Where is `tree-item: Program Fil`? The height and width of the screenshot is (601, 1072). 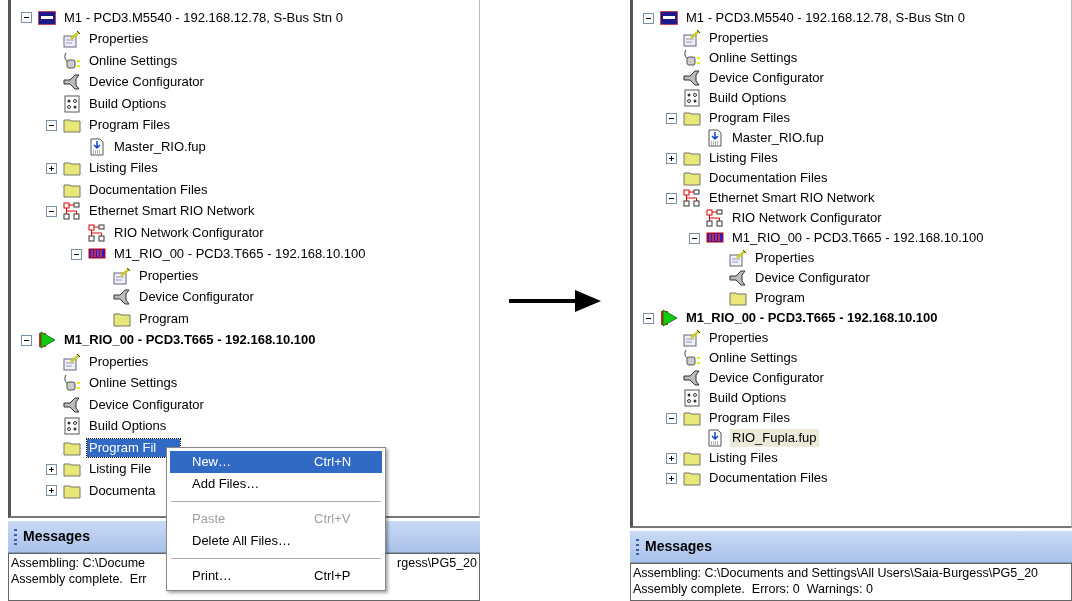 tree-item: Program Fil is located at coordinates (134, 447).